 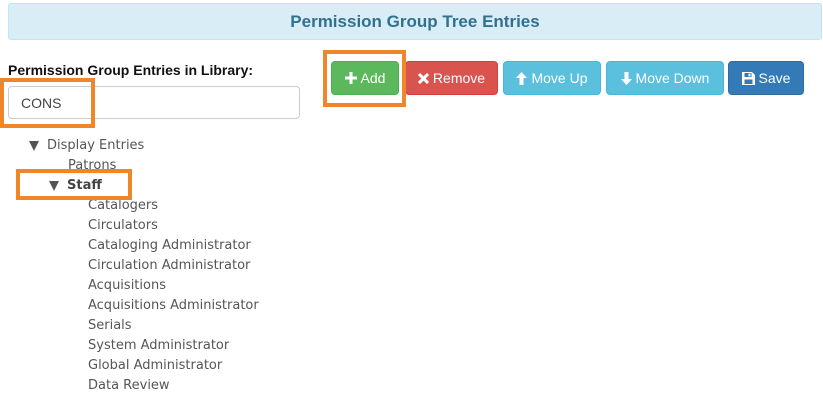 I want to click on tree-node-label: Acquisitions, so click(x=127, y=285).